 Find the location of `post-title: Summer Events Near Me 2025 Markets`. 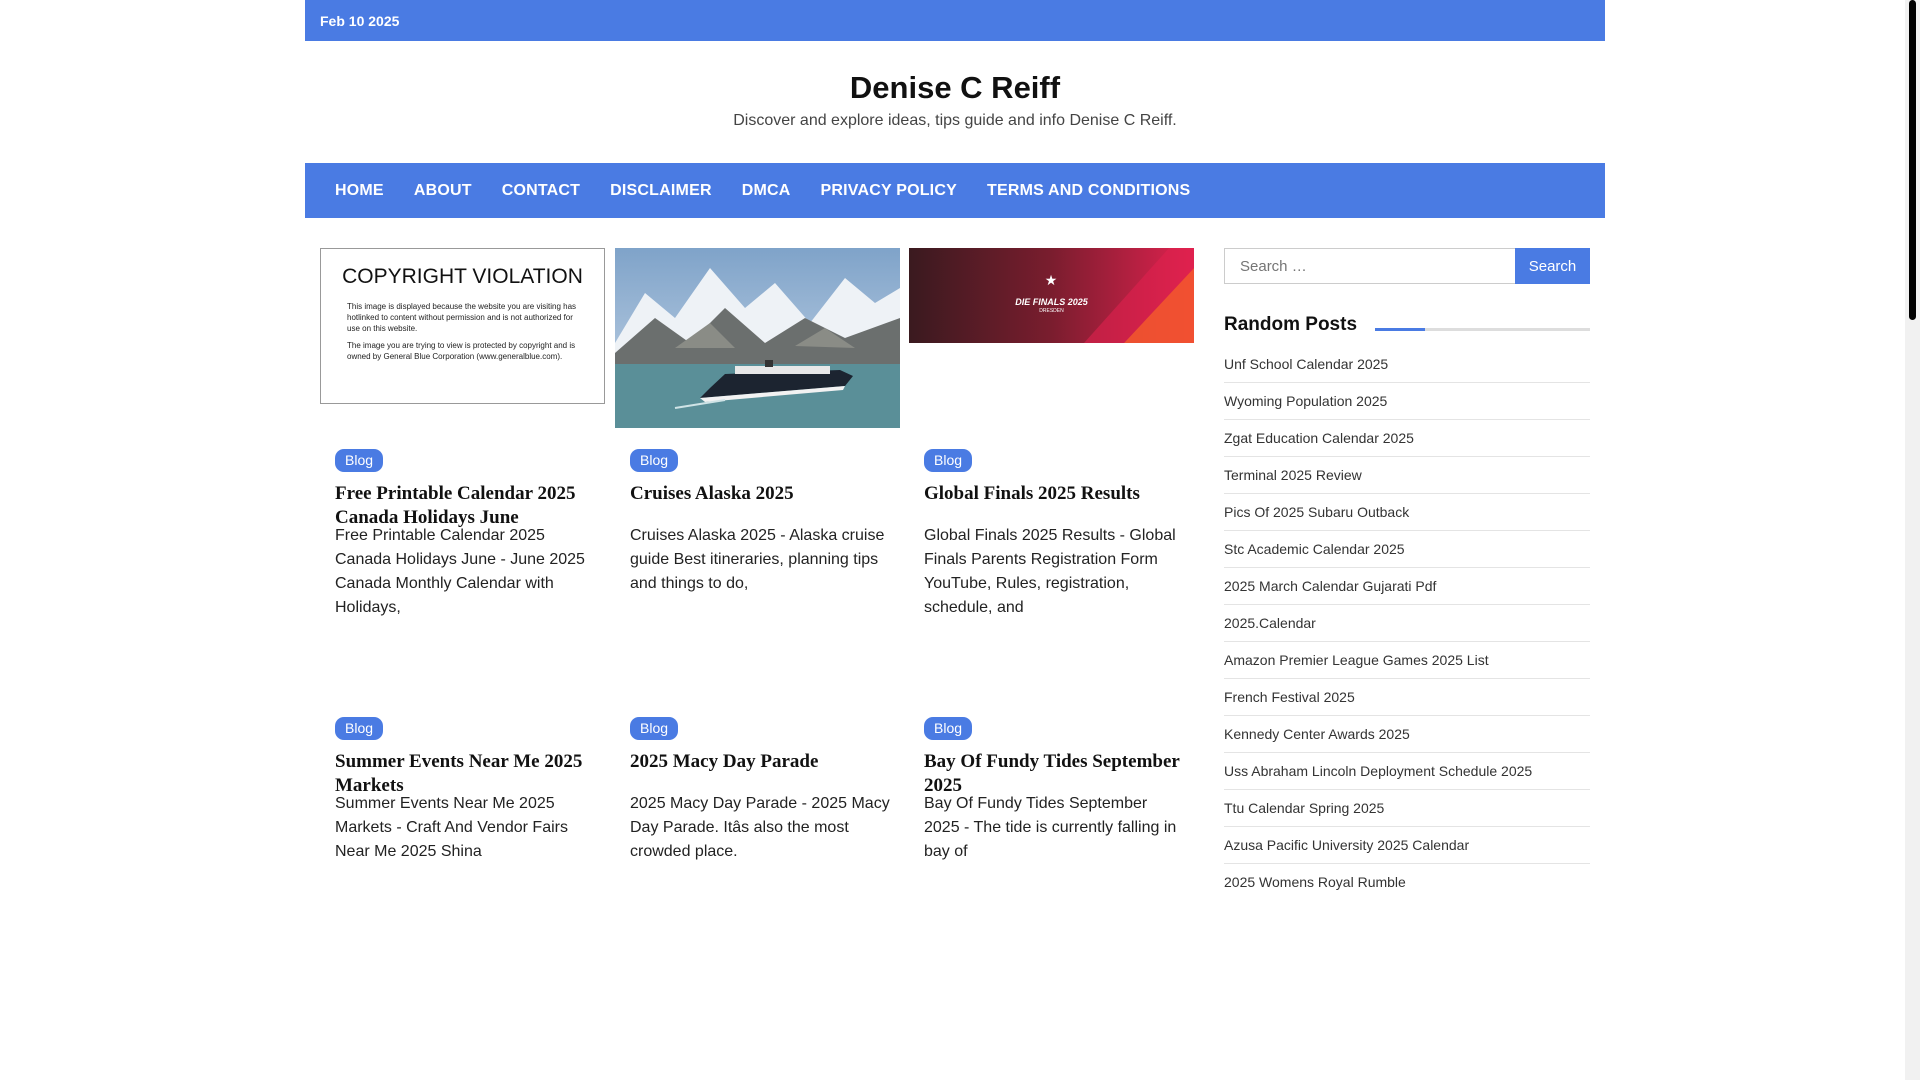

post-title: Summer Events Near Me 2025 Markets is located at coordinates (467, 774).